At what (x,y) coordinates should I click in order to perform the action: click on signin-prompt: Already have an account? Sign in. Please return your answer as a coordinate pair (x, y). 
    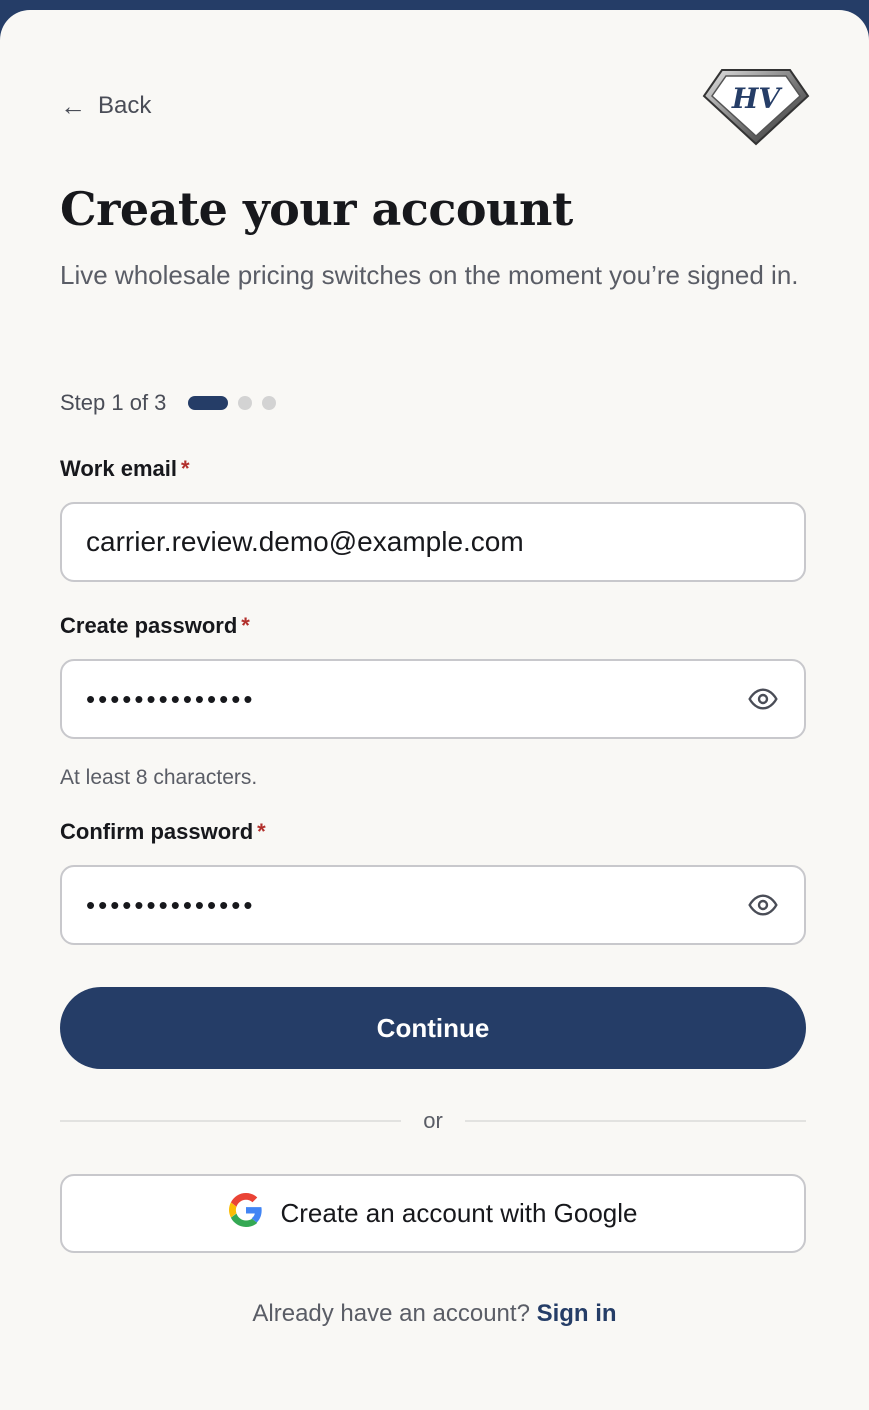
    Looking at the image, I should click on (434, 1314).